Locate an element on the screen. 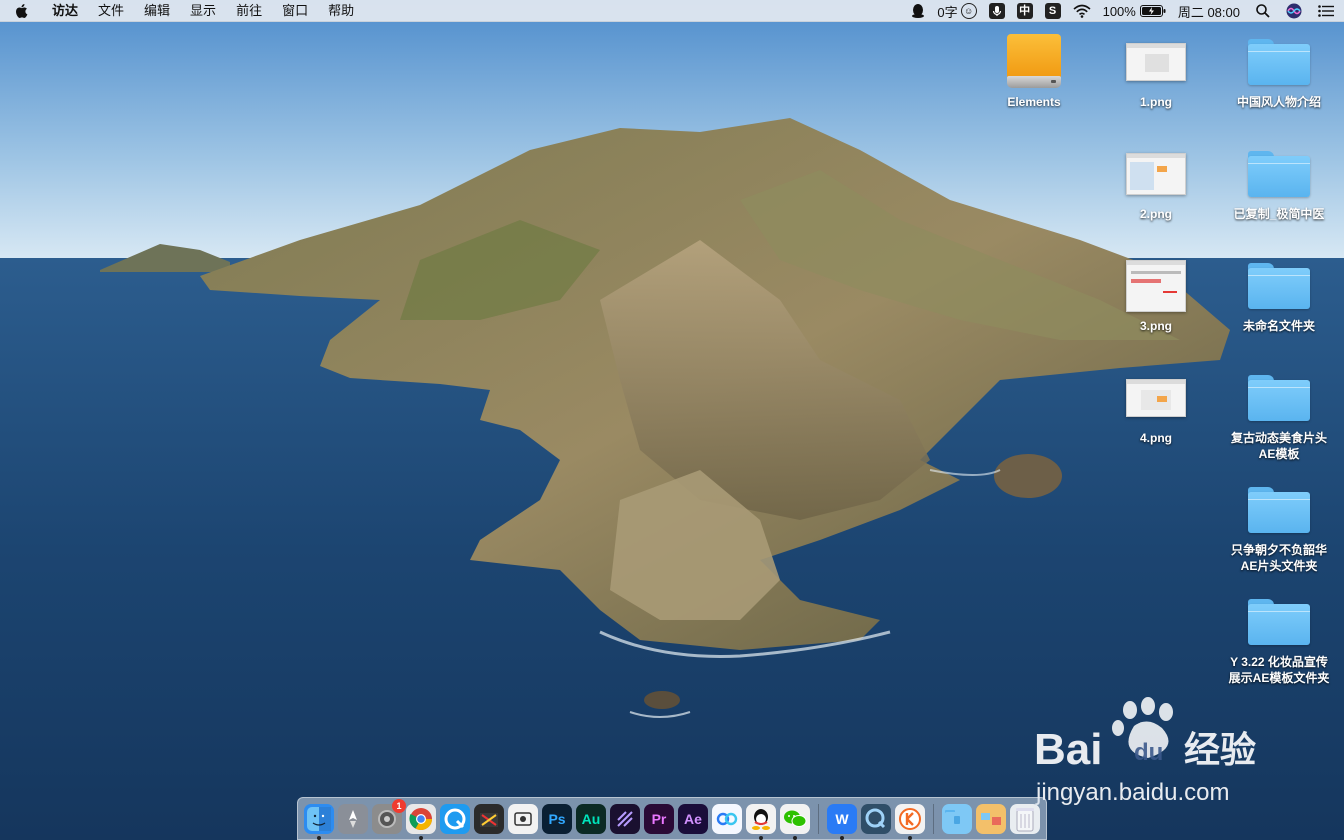 The height and width of the screenshot is (840, 1344). dock-app-finder is located at coordinates (319, 821).